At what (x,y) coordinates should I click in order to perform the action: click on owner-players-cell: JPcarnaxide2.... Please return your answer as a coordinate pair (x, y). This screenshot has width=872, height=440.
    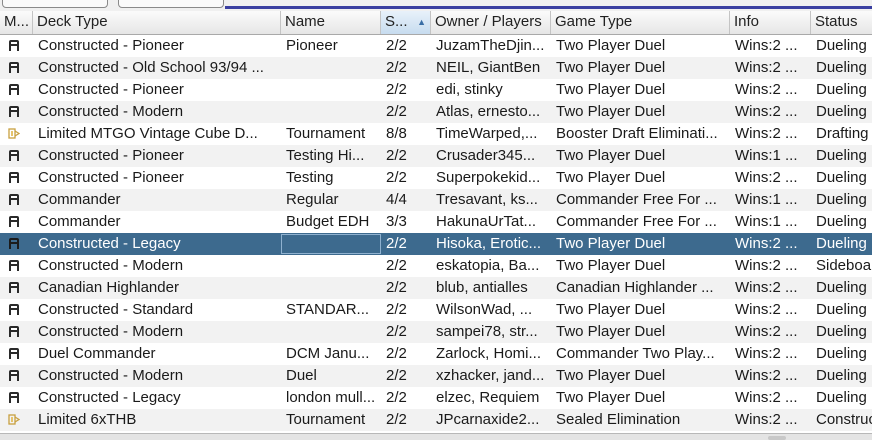
    Looking at the image, I should click on (488, 419).